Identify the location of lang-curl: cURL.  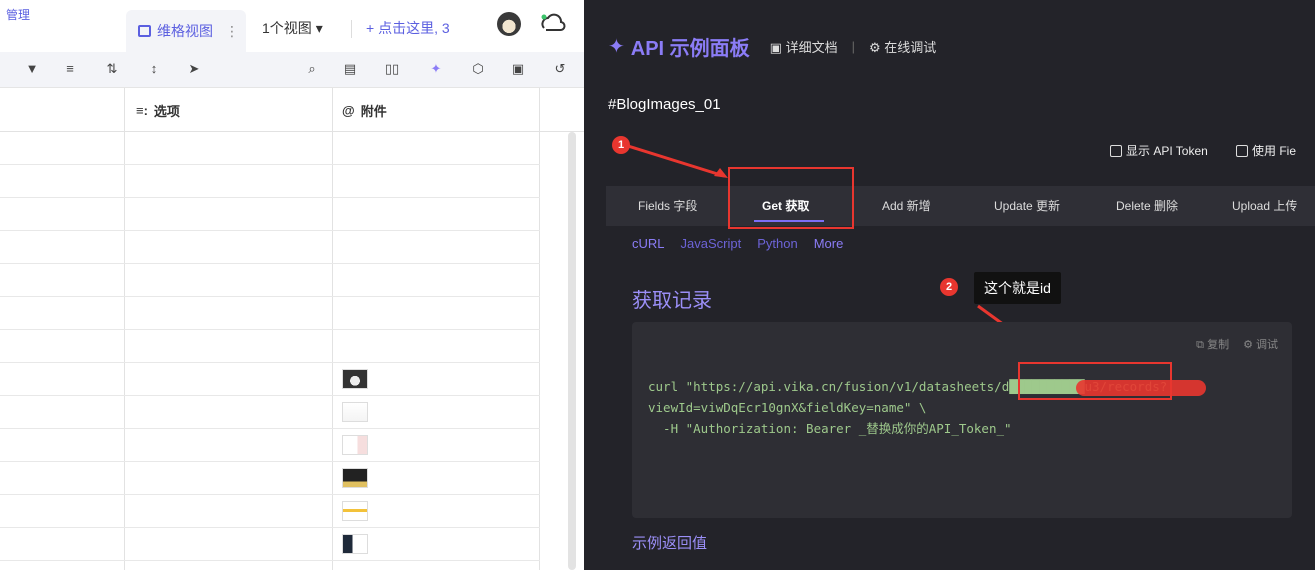
(648, 243).